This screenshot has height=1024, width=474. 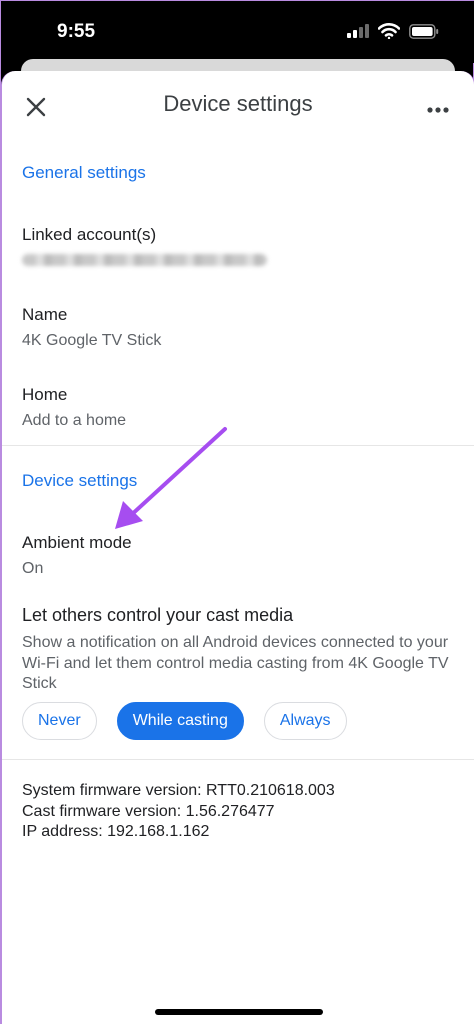 I want to click on home-title: Home, so click(x=45, y=394).